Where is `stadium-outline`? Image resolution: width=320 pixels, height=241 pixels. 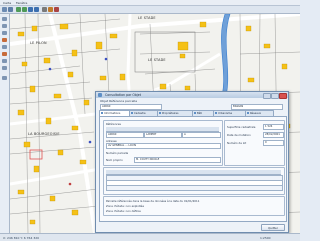 stadium-outline is located at coordinates (165, 52).